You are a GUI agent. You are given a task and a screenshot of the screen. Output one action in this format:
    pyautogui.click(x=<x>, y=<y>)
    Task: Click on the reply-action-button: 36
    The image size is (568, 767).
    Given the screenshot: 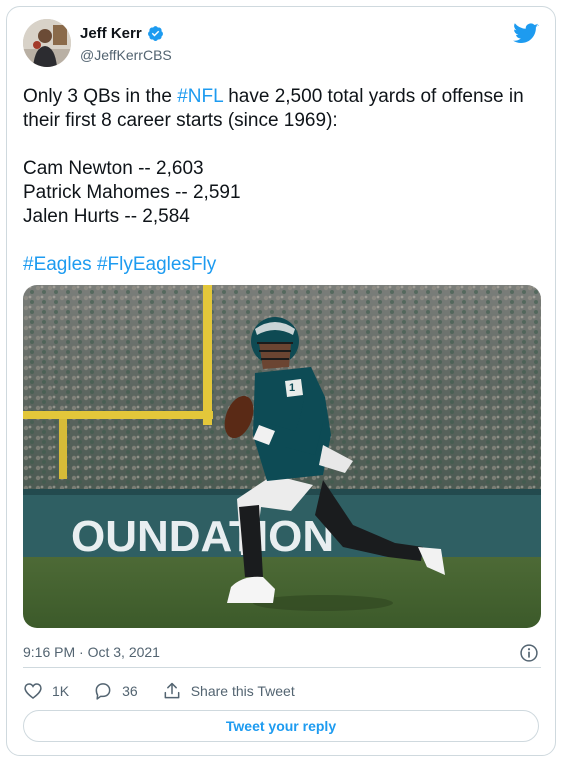 What is the action you would take?
    pyautogui.click(x=115, y=691)
    